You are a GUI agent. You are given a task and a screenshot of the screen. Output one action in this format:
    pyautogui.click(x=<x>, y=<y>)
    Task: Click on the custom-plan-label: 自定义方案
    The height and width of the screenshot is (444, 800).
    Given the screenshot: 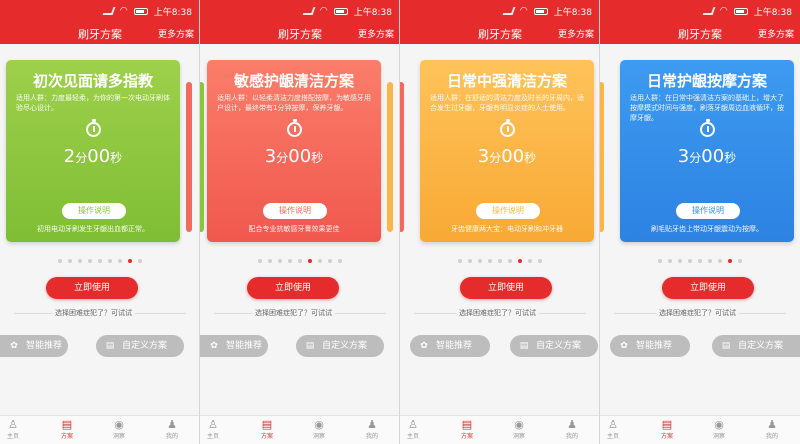 What is the action you would take?
    pyautogui.click(x=559, y=346)
    